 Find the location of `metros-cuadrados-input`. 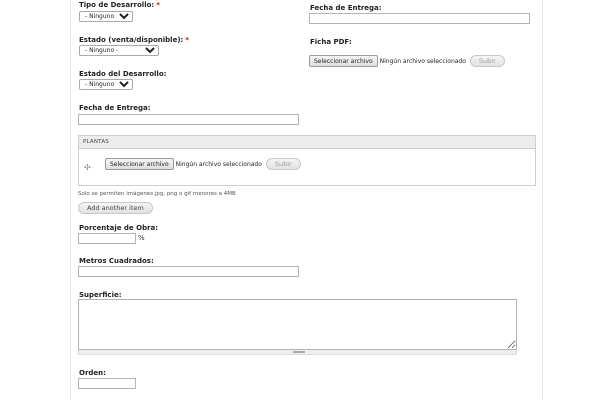

metros-cuadrados-input is located at coordinates (188, 271).